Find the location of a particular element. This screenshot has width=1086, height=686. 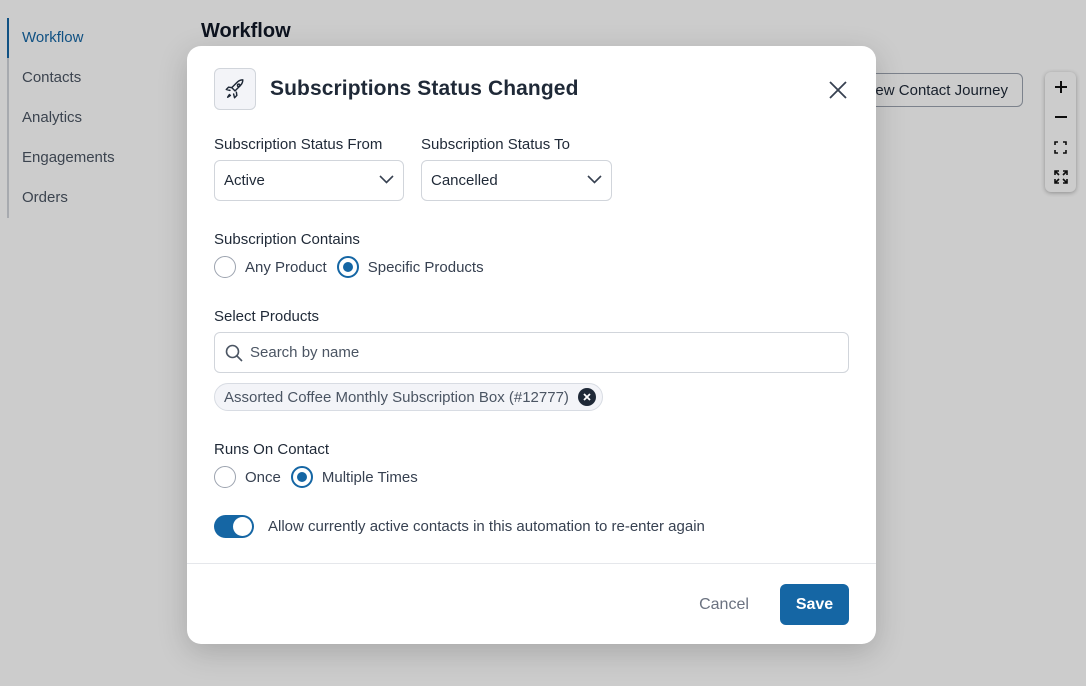

footer-divider is located at coordinates (531, 563).